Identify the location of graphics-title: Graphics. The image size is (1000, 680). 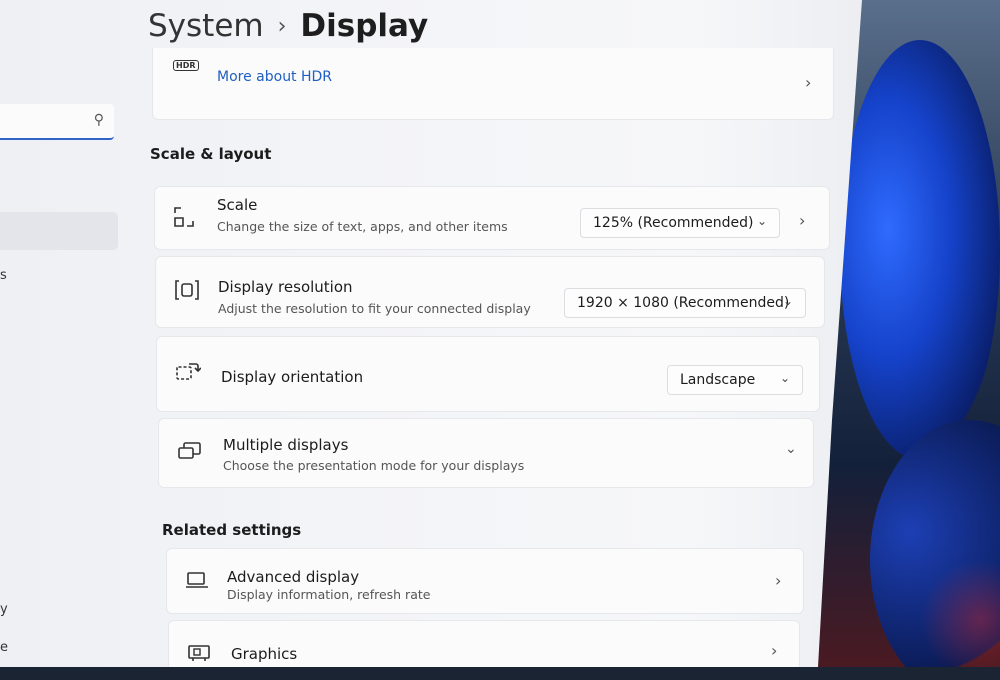
(264, 654).